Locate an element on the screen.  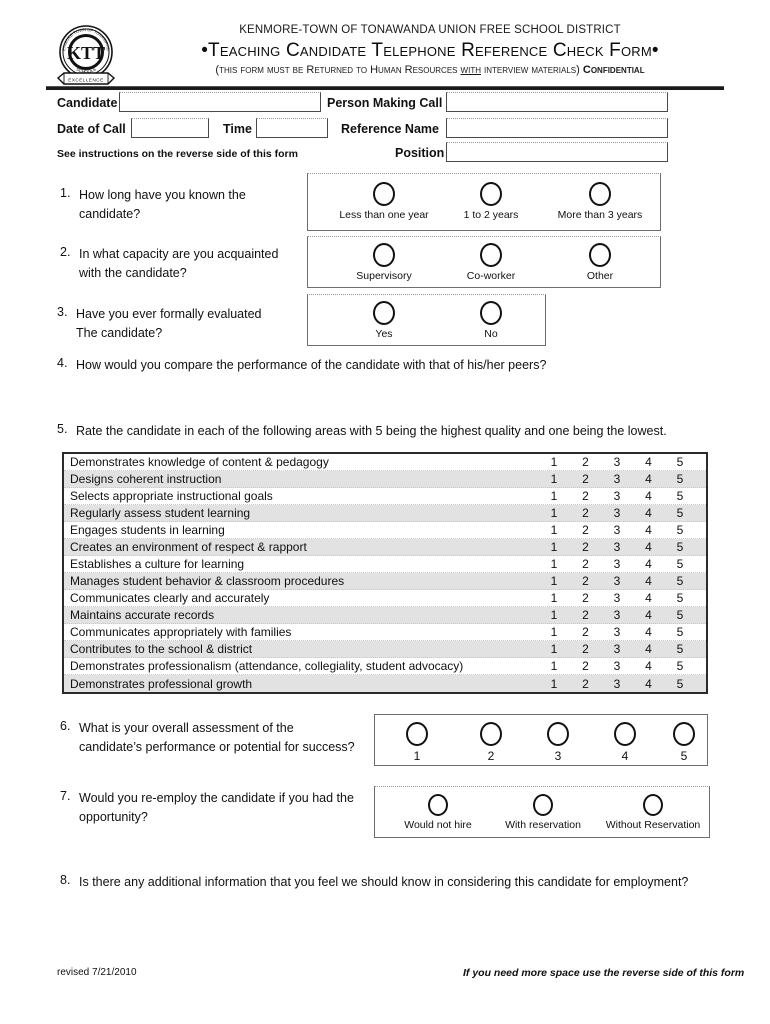
q6-option-4: 5 is located at coordinates (684, 742).